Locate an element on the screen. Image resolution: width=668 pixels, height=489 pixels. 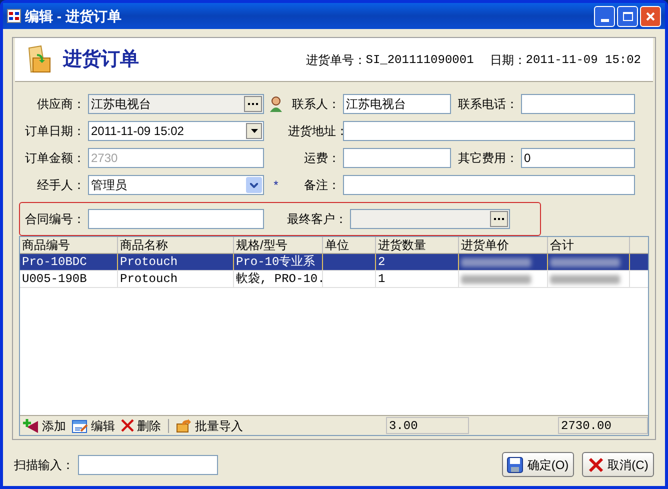
cancel-button: 取消(C) is located at coordinates (618, 464).